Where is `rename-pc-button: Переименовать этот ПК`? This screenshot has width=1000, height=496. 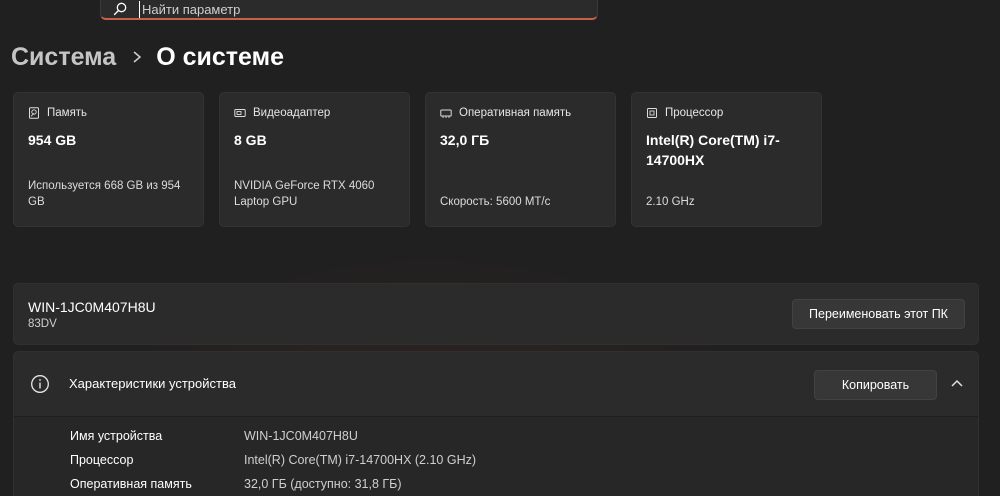 rename-pc-button: Переименовать этот ПК is located at coordinates (878, 314).